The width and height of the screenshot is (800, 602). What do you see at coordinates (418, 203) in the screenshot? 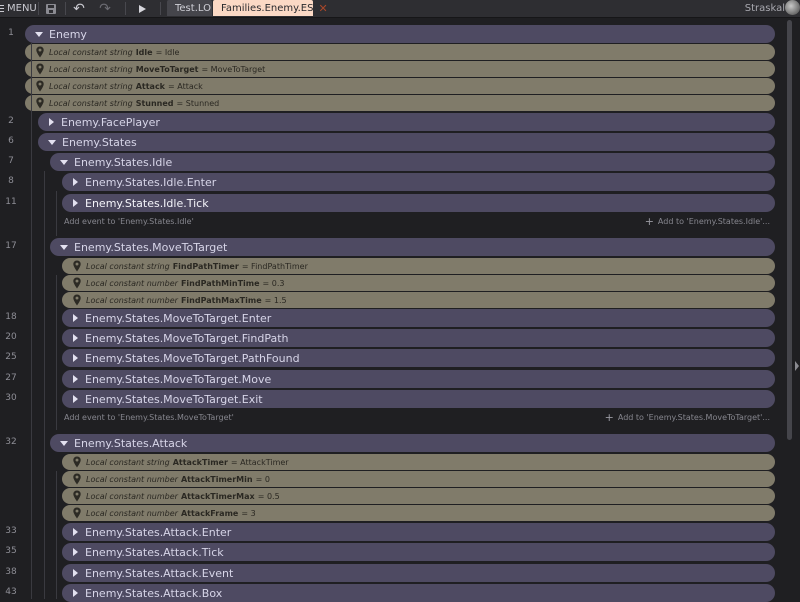
I see `event-group: Enemy.States.Idle.Tick` at bounding box center [418, 203].